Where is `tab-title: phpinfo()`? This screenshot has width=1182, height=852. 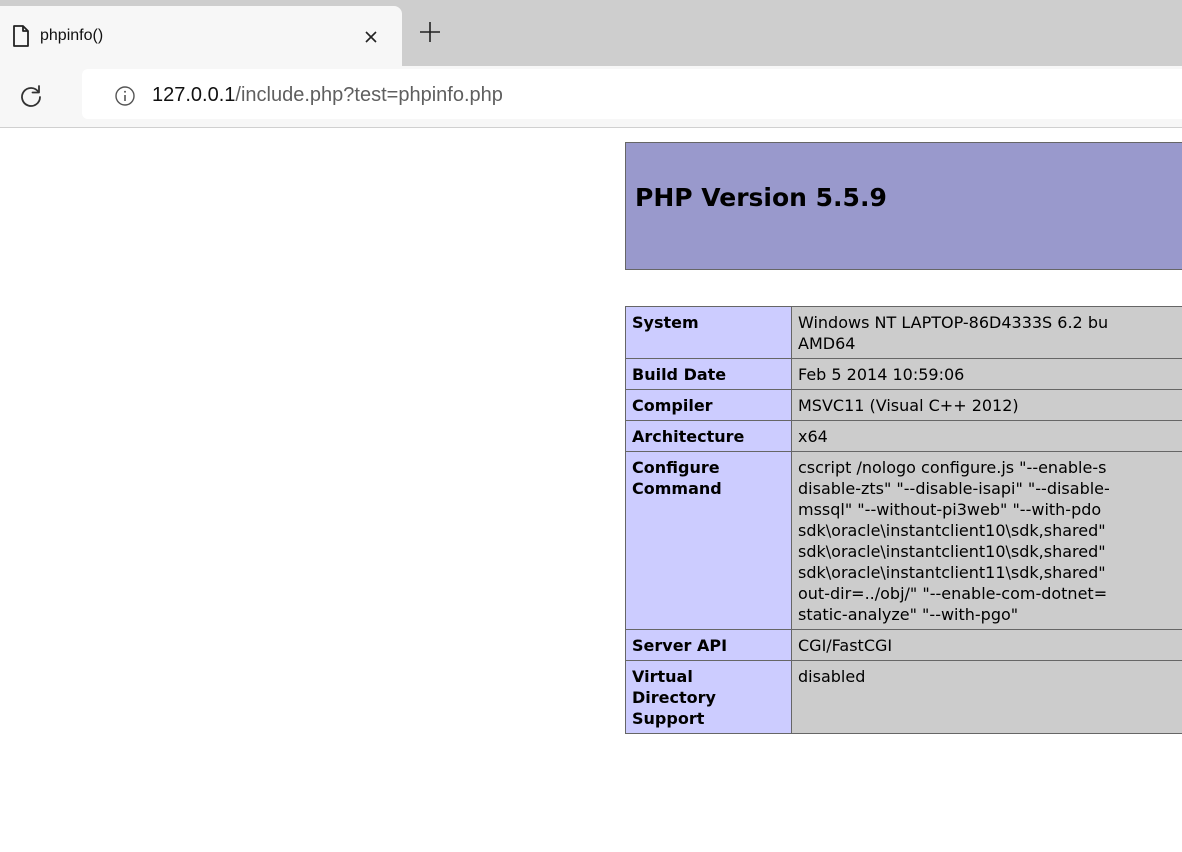 tab-title: phpinfo() is located at coordinates (72, 35).